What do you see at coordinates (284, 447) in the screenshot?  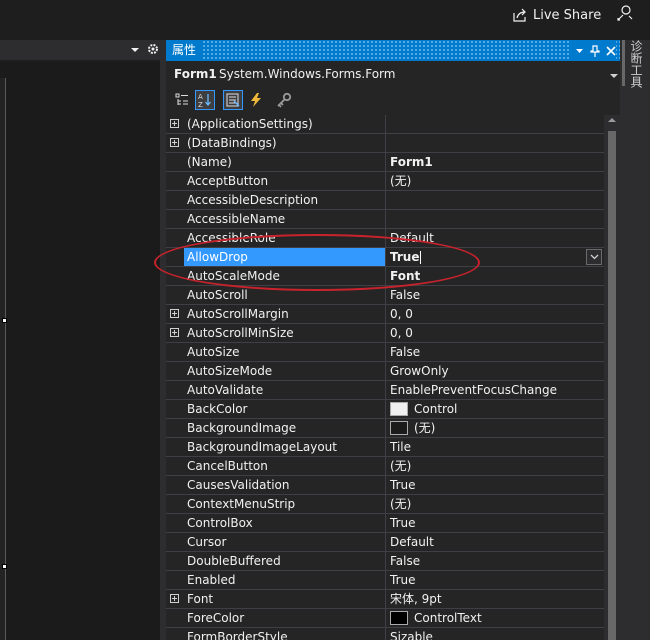 I see `property-name: BackgroundImageLayout` at bounding box center [284, 447].